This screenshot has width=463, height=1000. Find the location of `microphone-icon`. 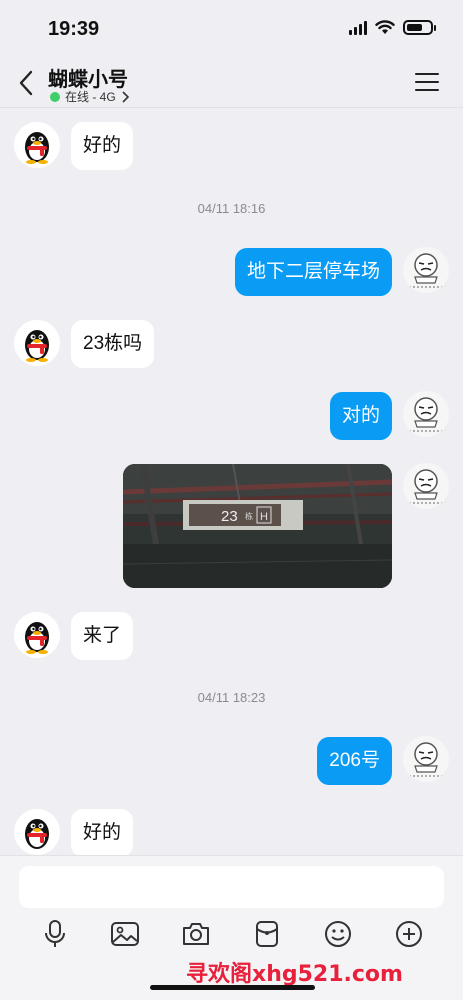

microphone-icon is located at coordinates (55, 933).